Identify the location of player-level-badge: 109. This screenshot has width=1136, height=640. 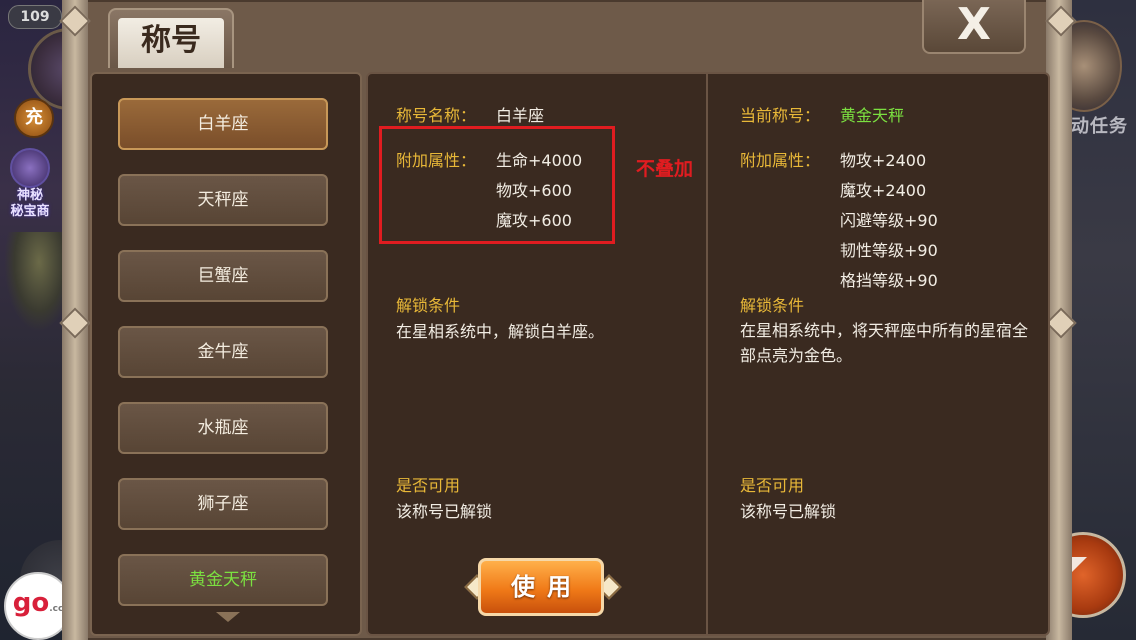
(35, 17).